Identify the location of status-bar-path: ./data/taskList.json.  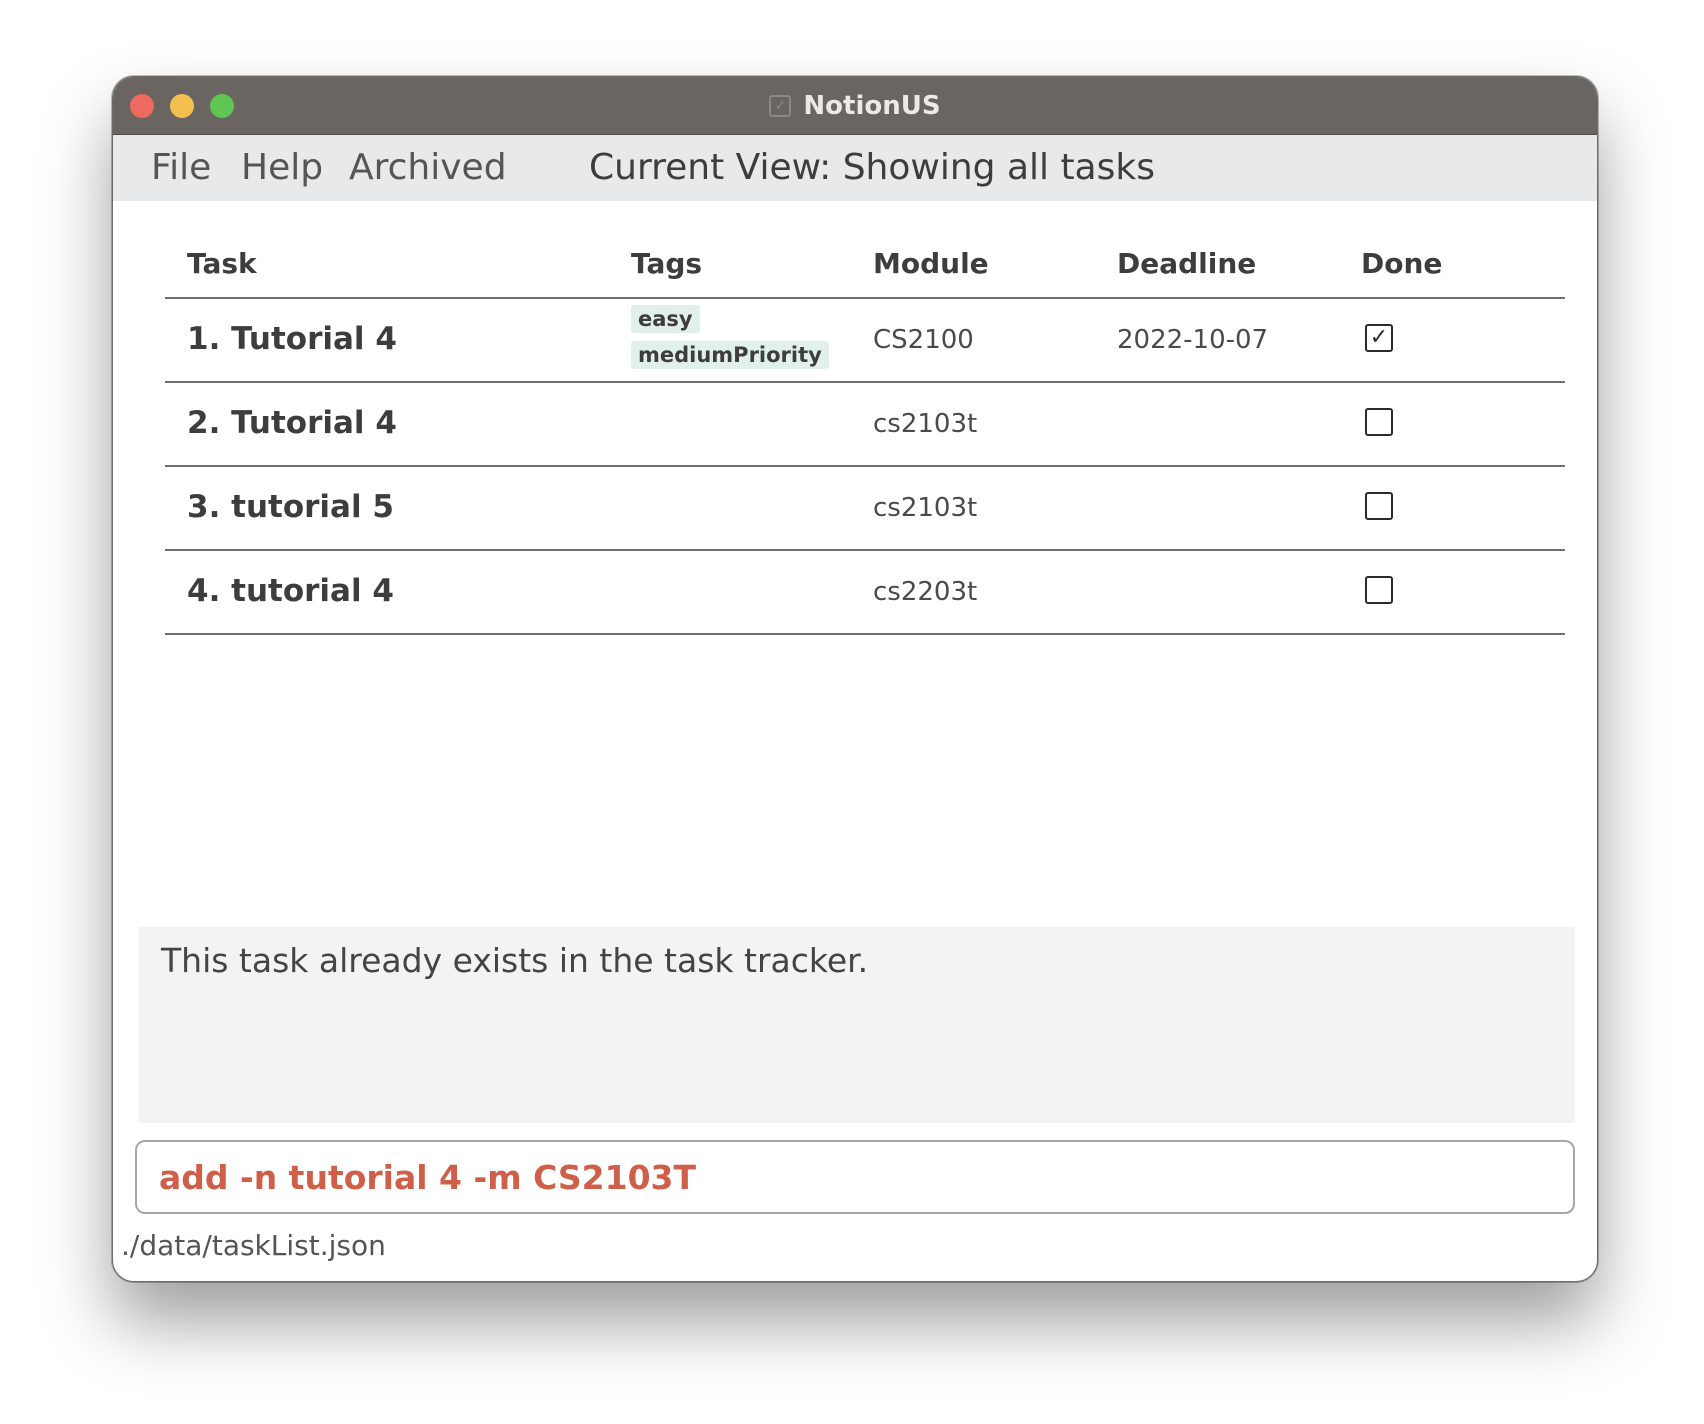
(253, 1245).